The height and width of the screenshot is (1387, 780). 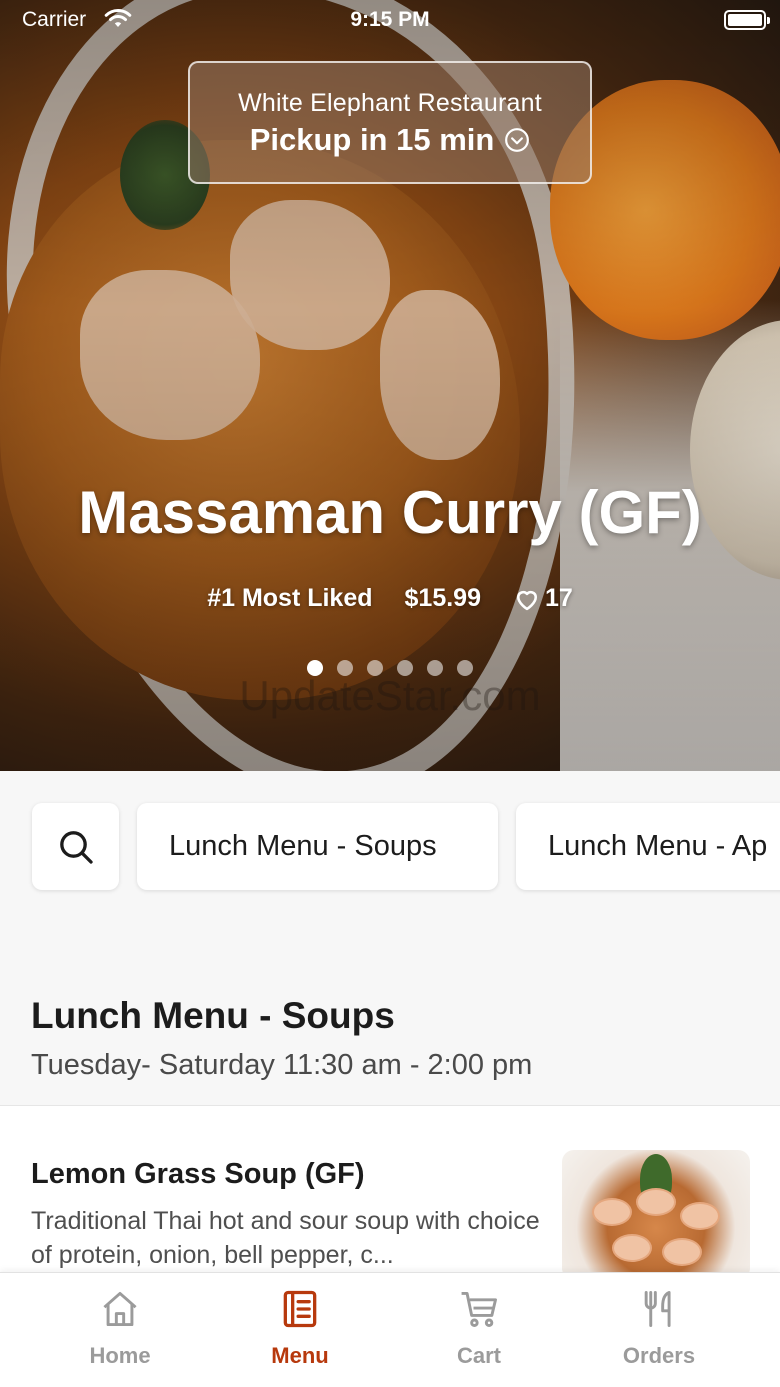 What do you see at coordinates (659, 1328) in the screenshot?
I see `tab-orders: Orders` at bounding box center [659, 1328].